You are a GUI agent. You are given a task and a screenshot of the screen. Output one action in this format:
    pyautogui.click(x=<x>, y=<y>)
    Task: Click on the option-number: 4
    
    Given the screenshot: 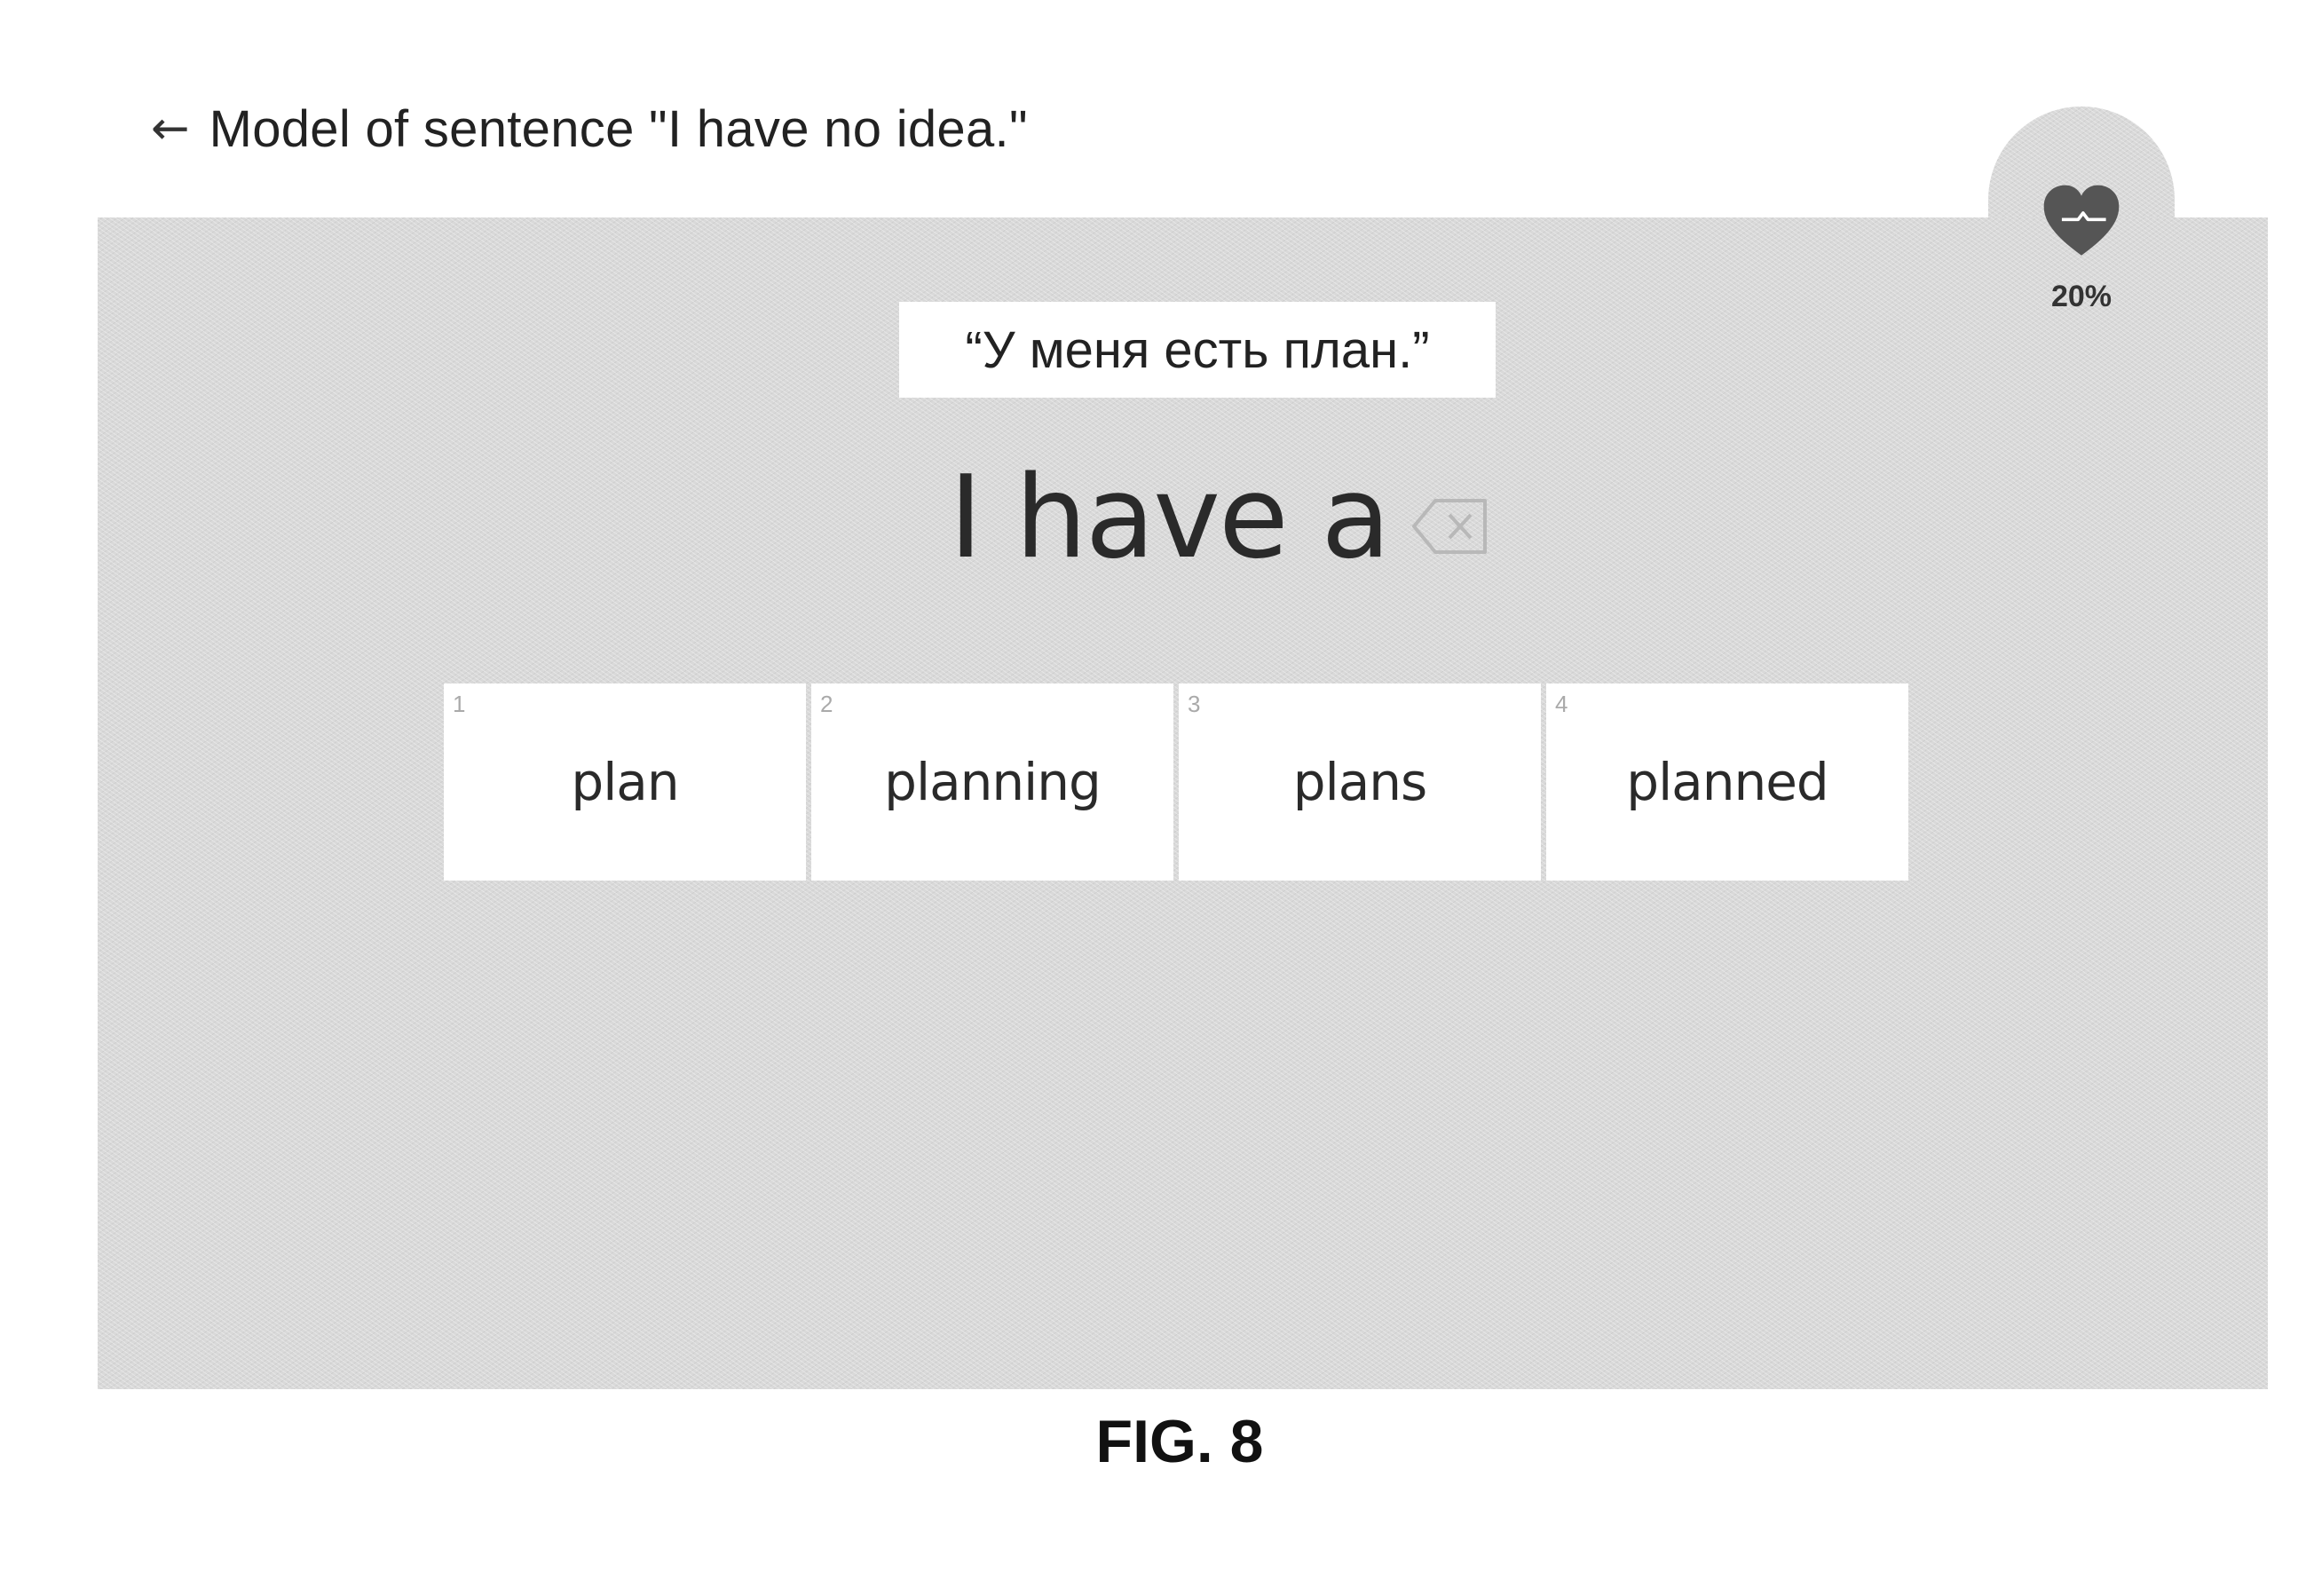 What is the action you would take?
    pyautogui.click(x=1561, y=704)
    